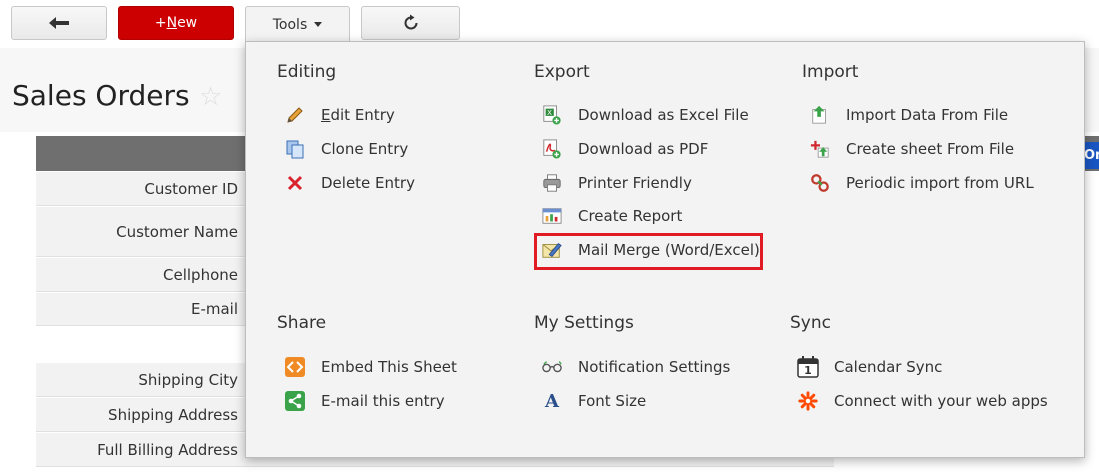  Describe the element at coordinates (552, 149) in the screenshot. I see `pdf-file-icon` at that location.